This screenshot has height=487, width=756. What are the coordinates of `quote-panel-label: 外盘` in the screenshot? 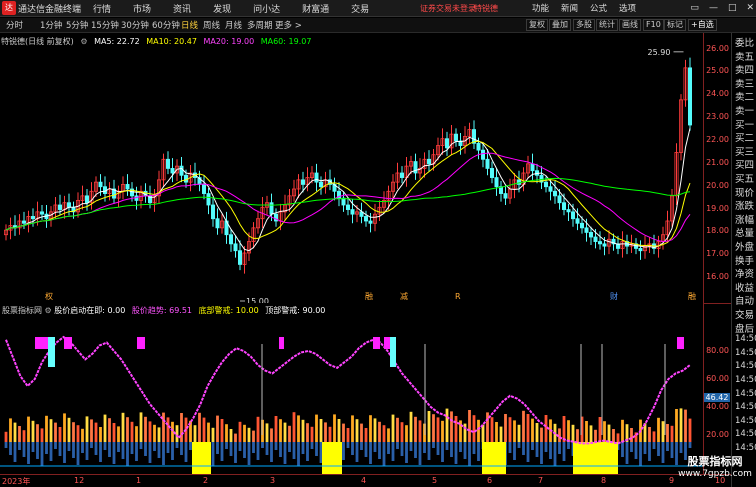 It's located at (744, 246).